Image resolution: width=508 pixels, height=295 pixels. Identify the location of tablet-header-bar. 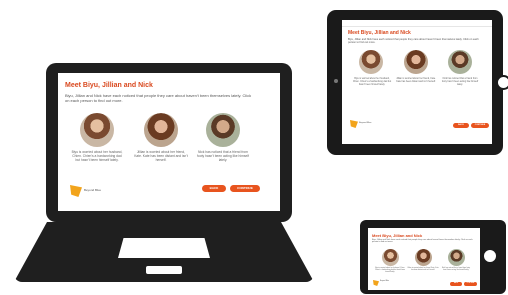
(417, 23).